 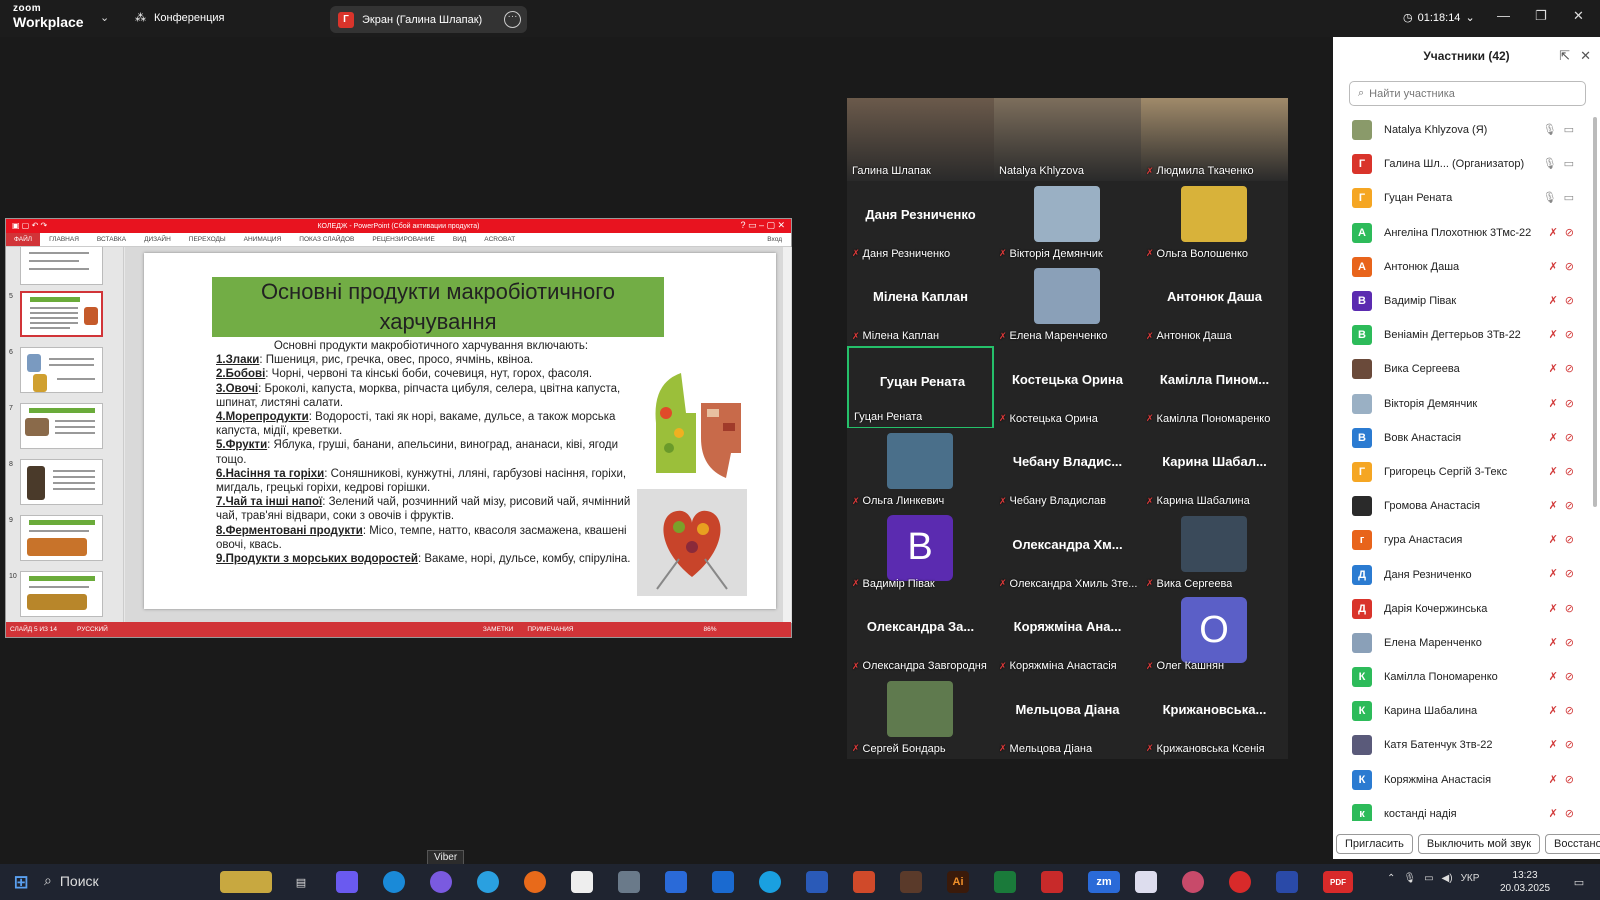 What do you see at coordinates (1462, 506) in the screenshot?
I see `participant-row: Громова Анастасія ✗⊘` at bounding box center [1462, 506].